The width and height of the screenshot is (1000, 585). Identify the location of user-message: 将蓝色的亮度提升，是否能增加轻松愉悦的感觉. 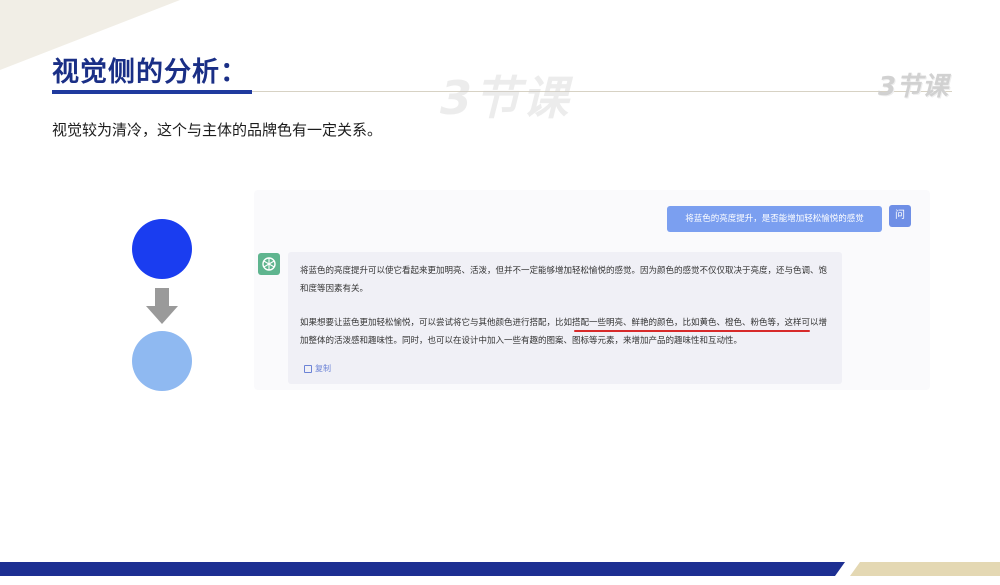
(774, 219).